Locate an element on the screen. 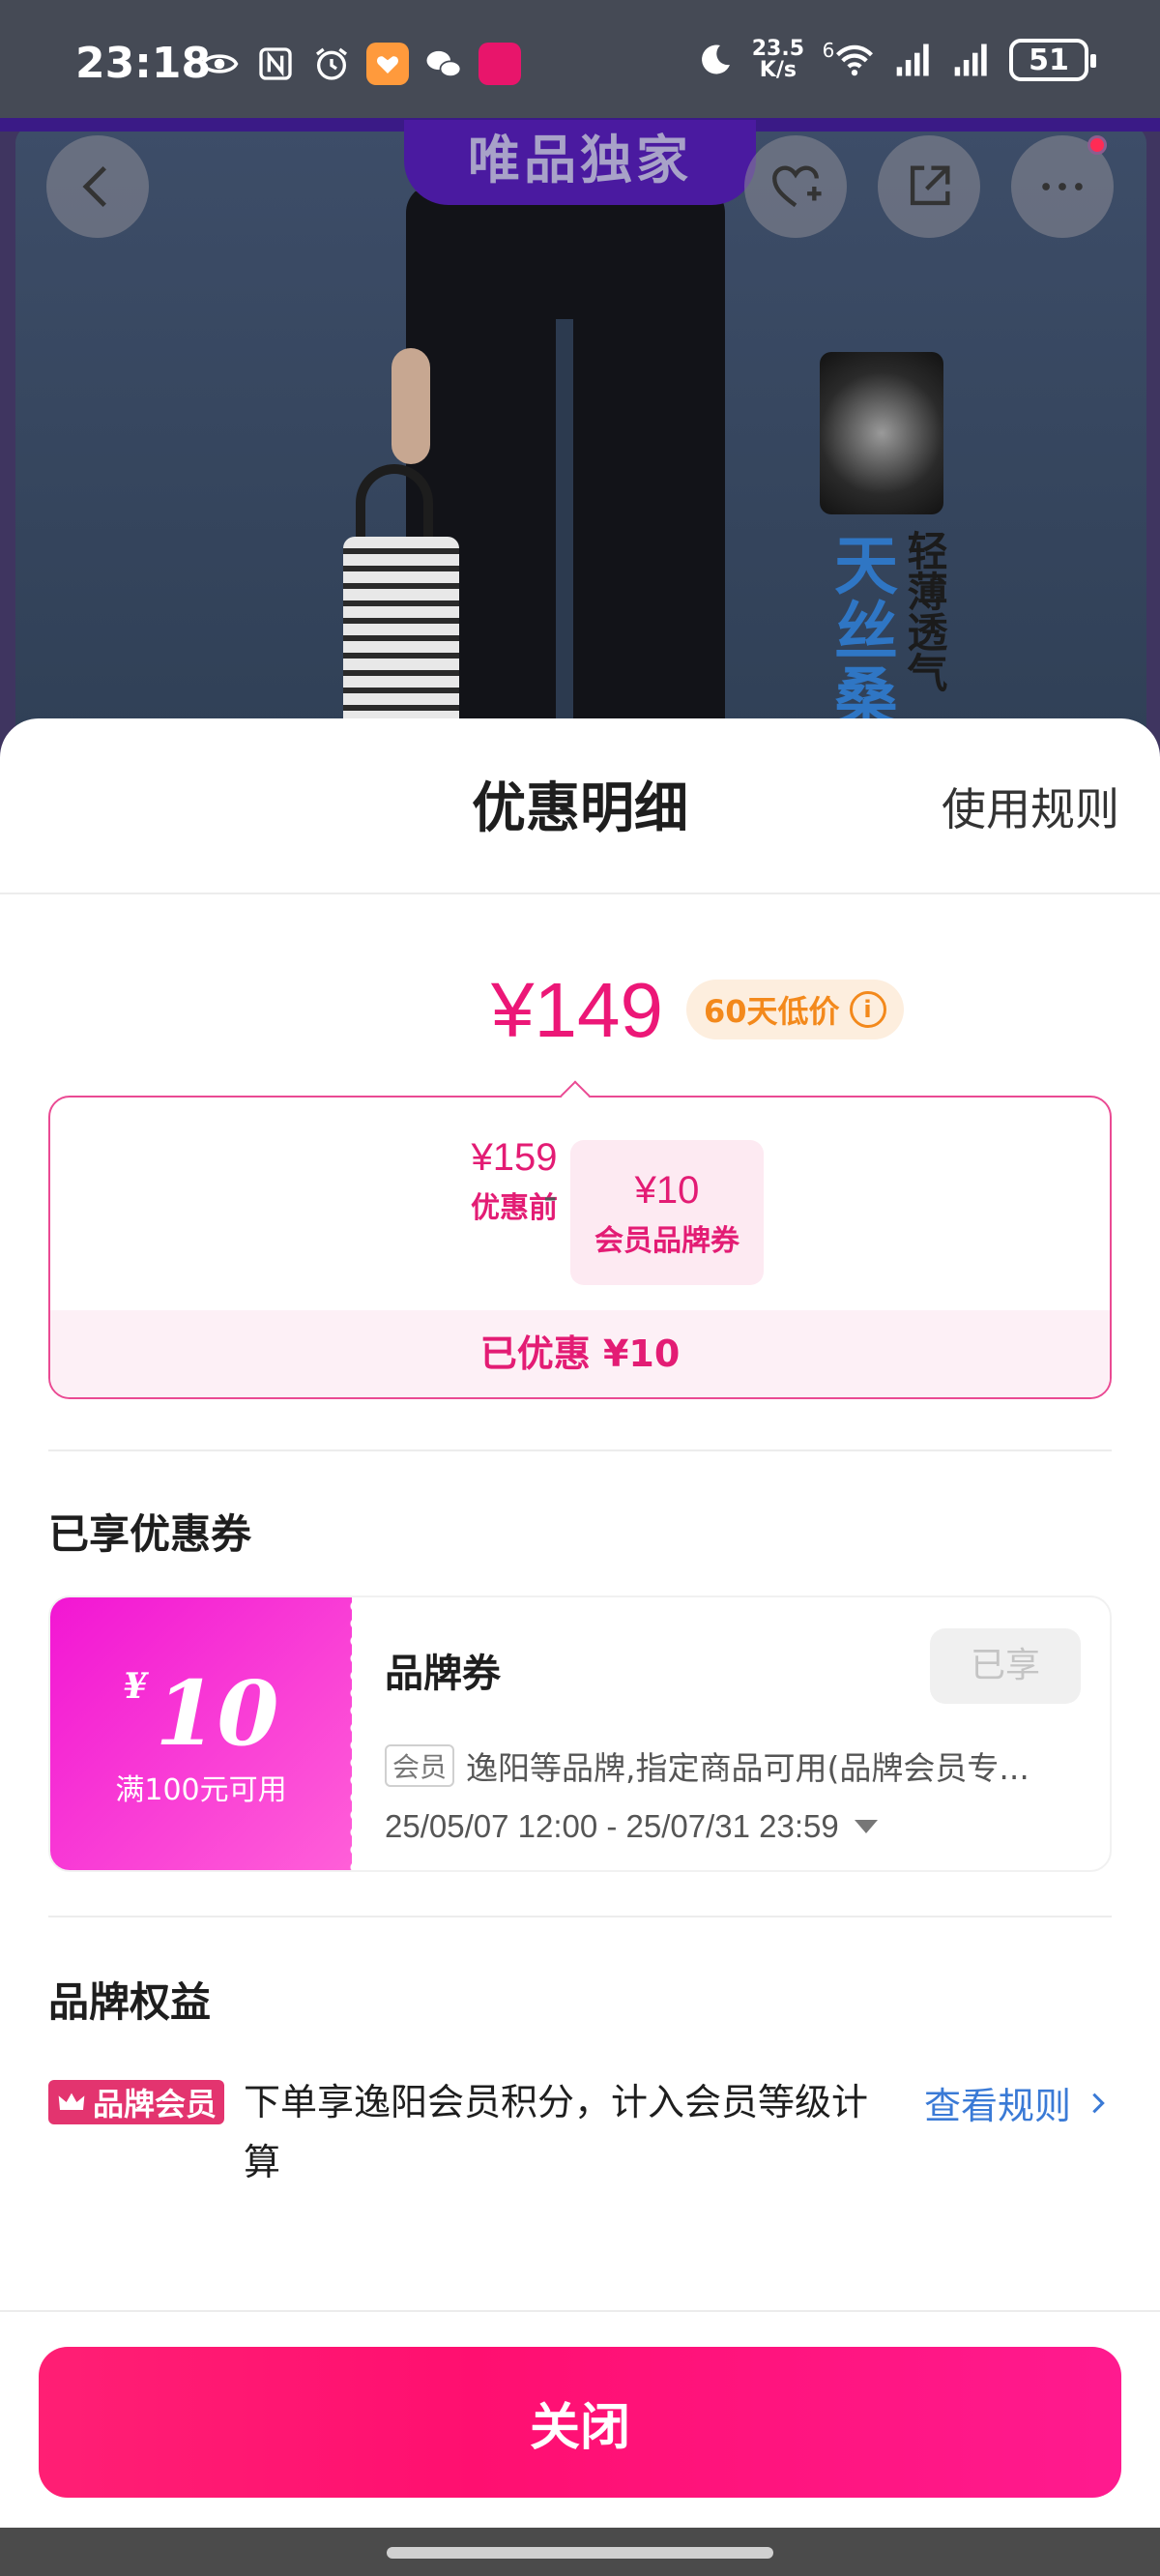 The image size is (1160, 2576). minus-sign: - is located at coordinates (550, 1197).